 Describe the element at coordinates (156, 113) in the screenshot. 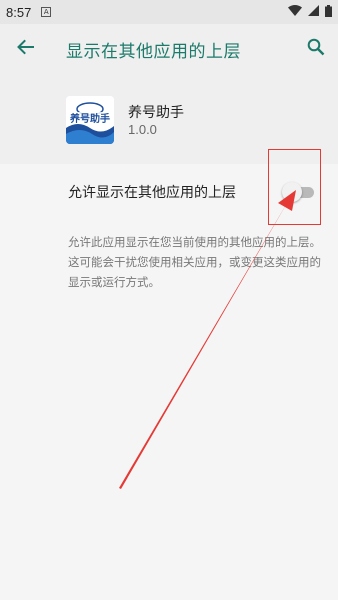

I see `app-name: 养号助手` at that location.